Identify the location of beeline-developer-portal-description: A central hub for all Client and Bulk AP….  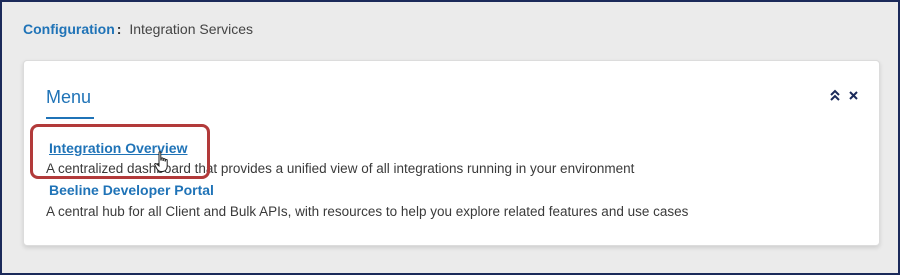
(367, 211).